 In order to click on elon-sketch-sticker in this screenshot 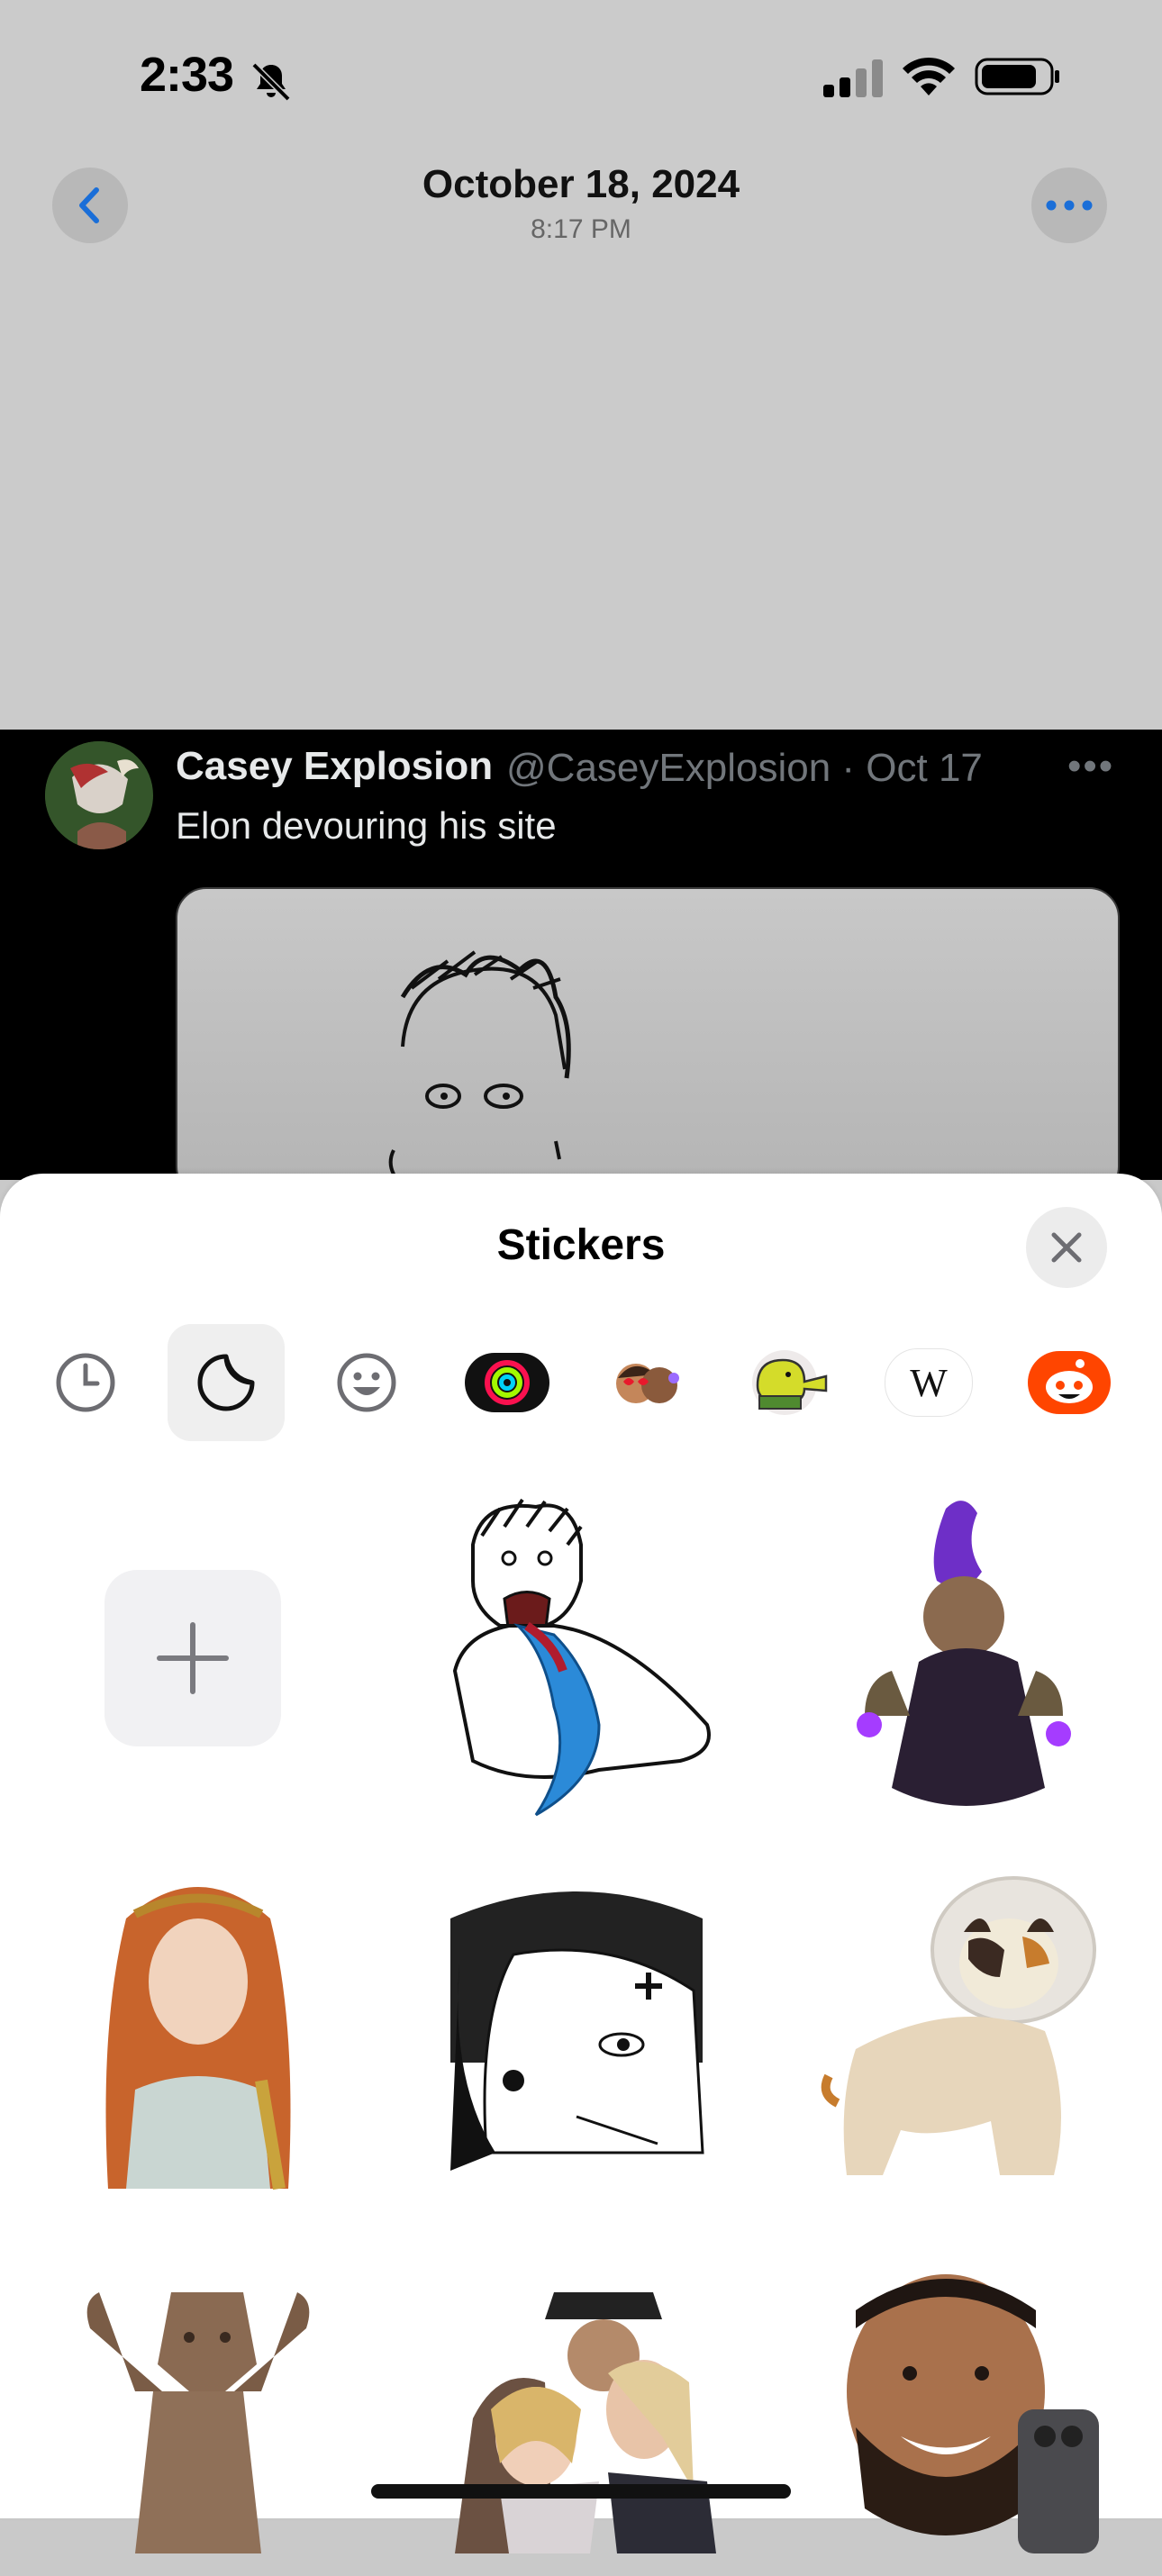, I will do `click(581, 1657)`.